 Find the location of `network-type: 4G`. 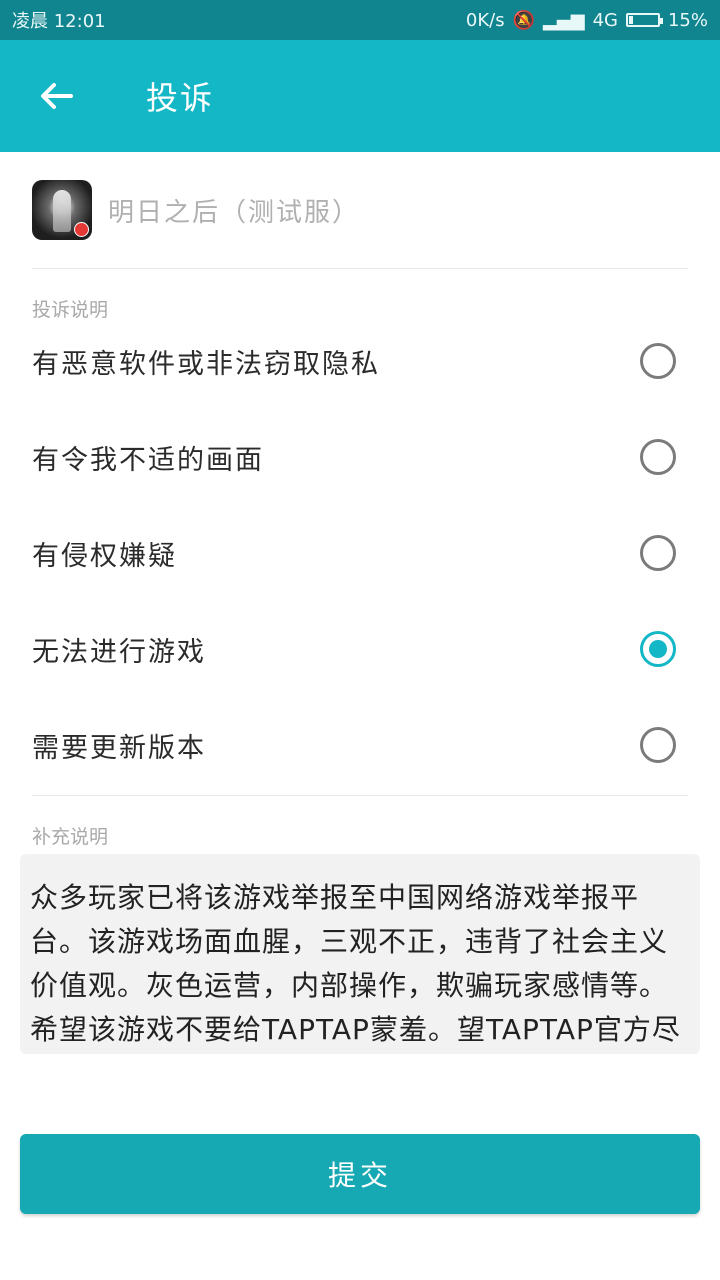

network-type: 4G is located at coordinates (605, 20).